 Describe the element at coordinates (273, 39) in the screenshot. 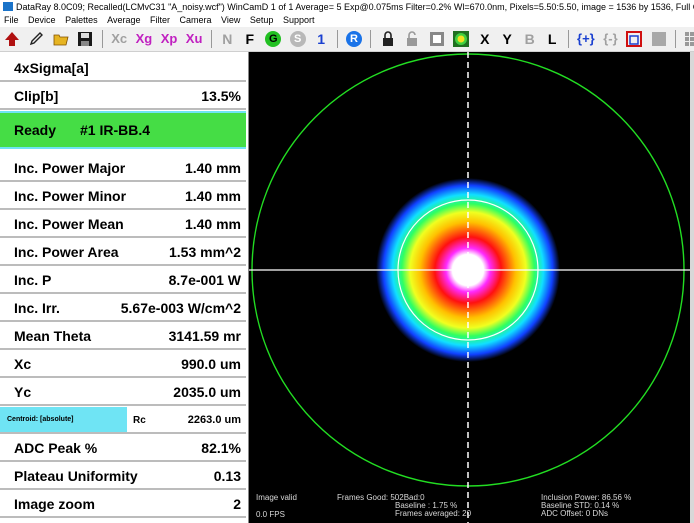

I see `g-button: G` at that location.